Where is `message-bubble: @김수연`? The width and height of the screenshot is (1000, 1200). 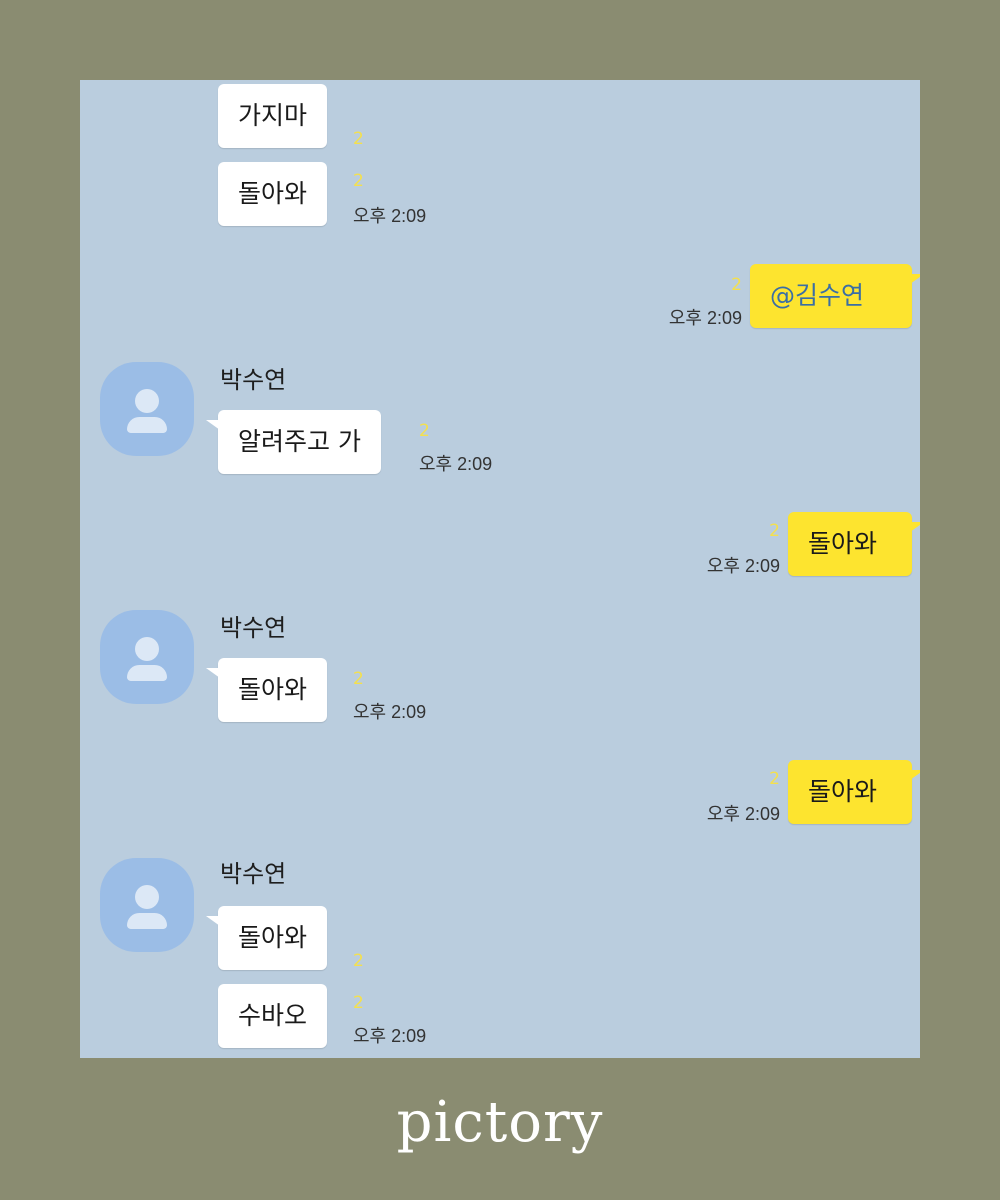
message-bubble: @김수연 is located at coordinates (835, 296).